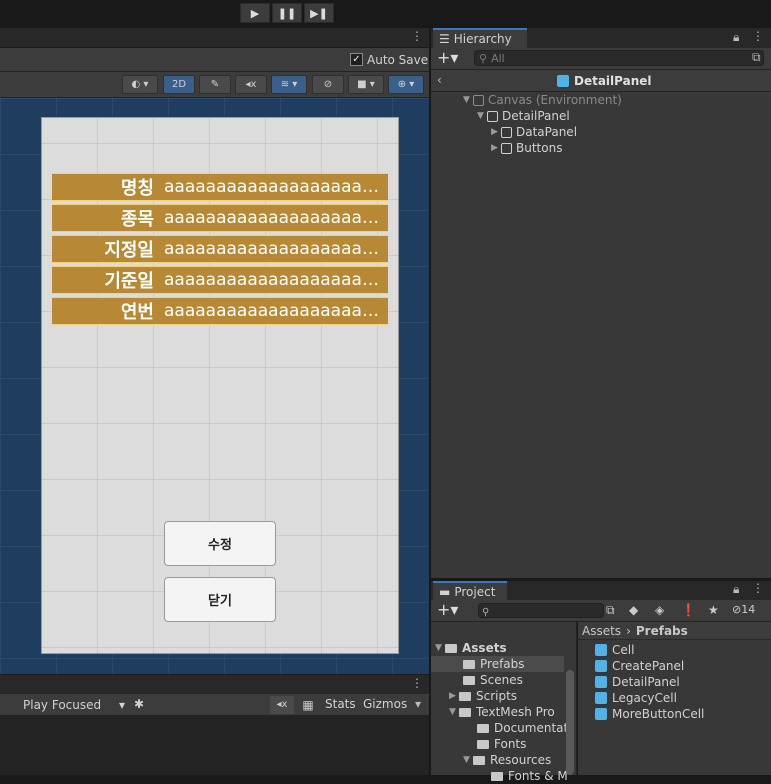 This screenshot has width=771, height=784. I want to click on pause-icon: ❚❚, so click(287, 13).